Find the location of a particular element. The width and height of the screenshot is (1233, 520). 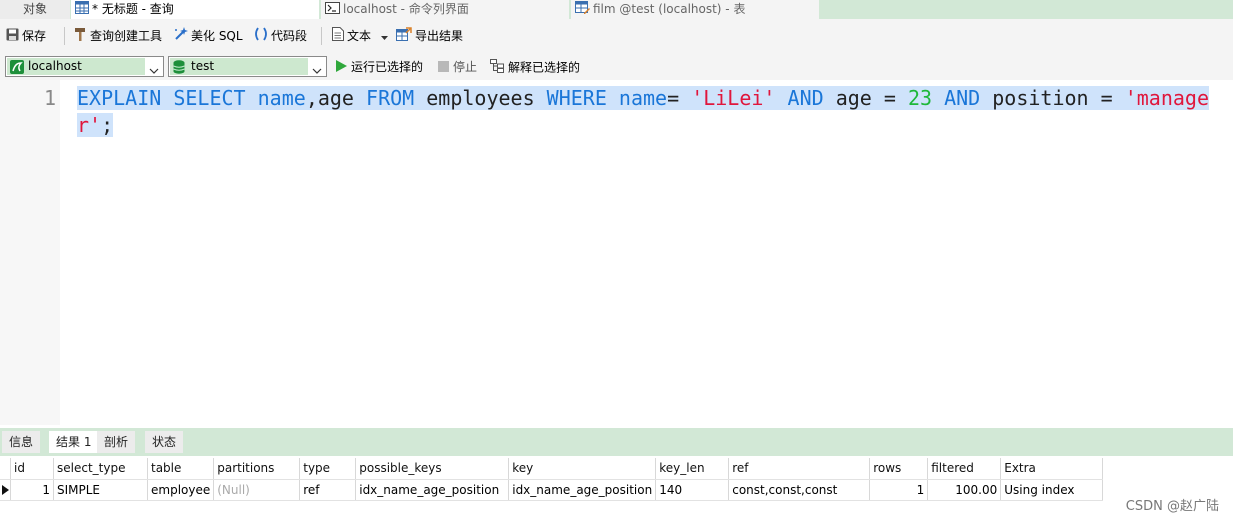

beautify-sql-button: 美化 SQL is located at coordinates (208, 36).